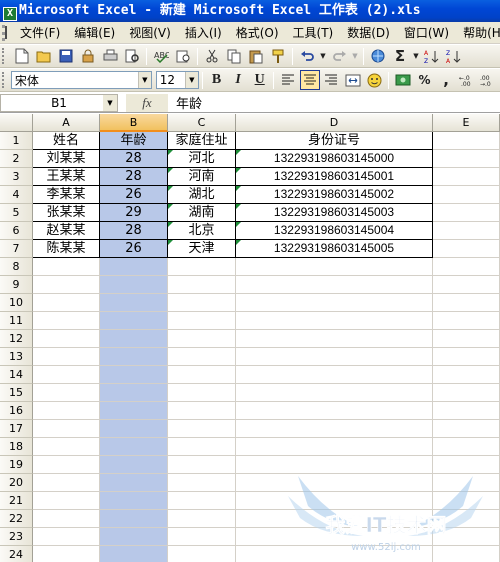  Describe the element at coordinates (313, 32) in the screenshot. I see `menu-tools: 工具(T)` at that location.